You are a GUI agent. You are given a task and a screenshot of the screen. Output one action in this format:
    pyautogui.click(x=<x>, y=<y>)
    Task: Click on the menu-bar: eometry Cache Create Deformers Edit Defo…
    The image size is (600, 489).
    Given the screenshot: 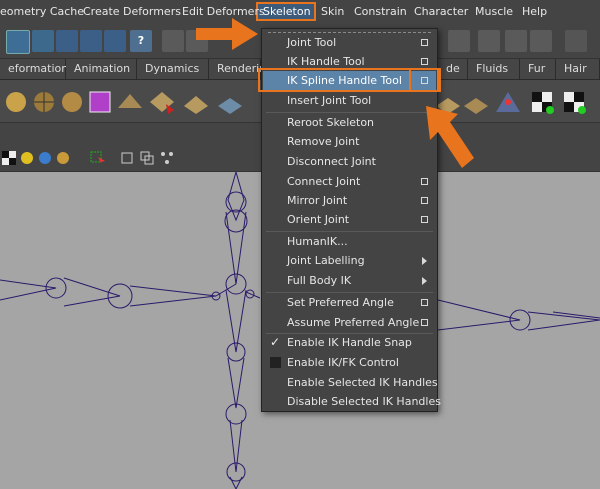 What is the action you would take?
    pyautogui.click(x=300, y=12)
    